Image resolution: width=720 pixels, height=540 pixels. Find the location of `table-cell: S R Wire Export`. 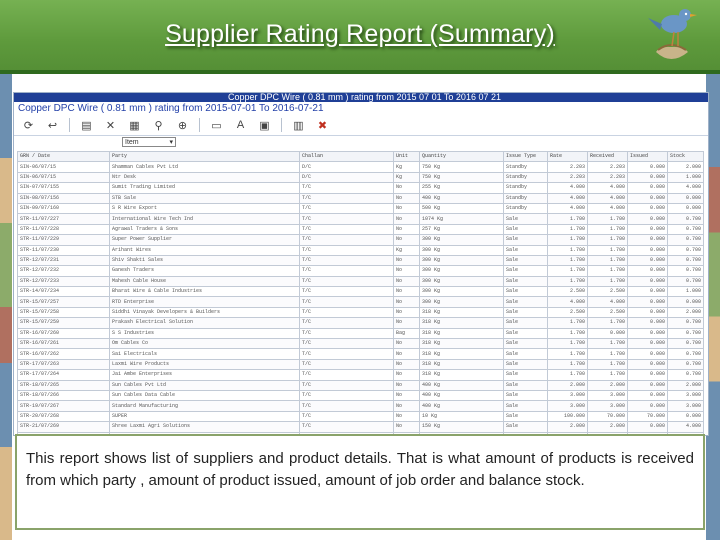

table-cell: S R Wire Export is located at coordinates (204, 208).